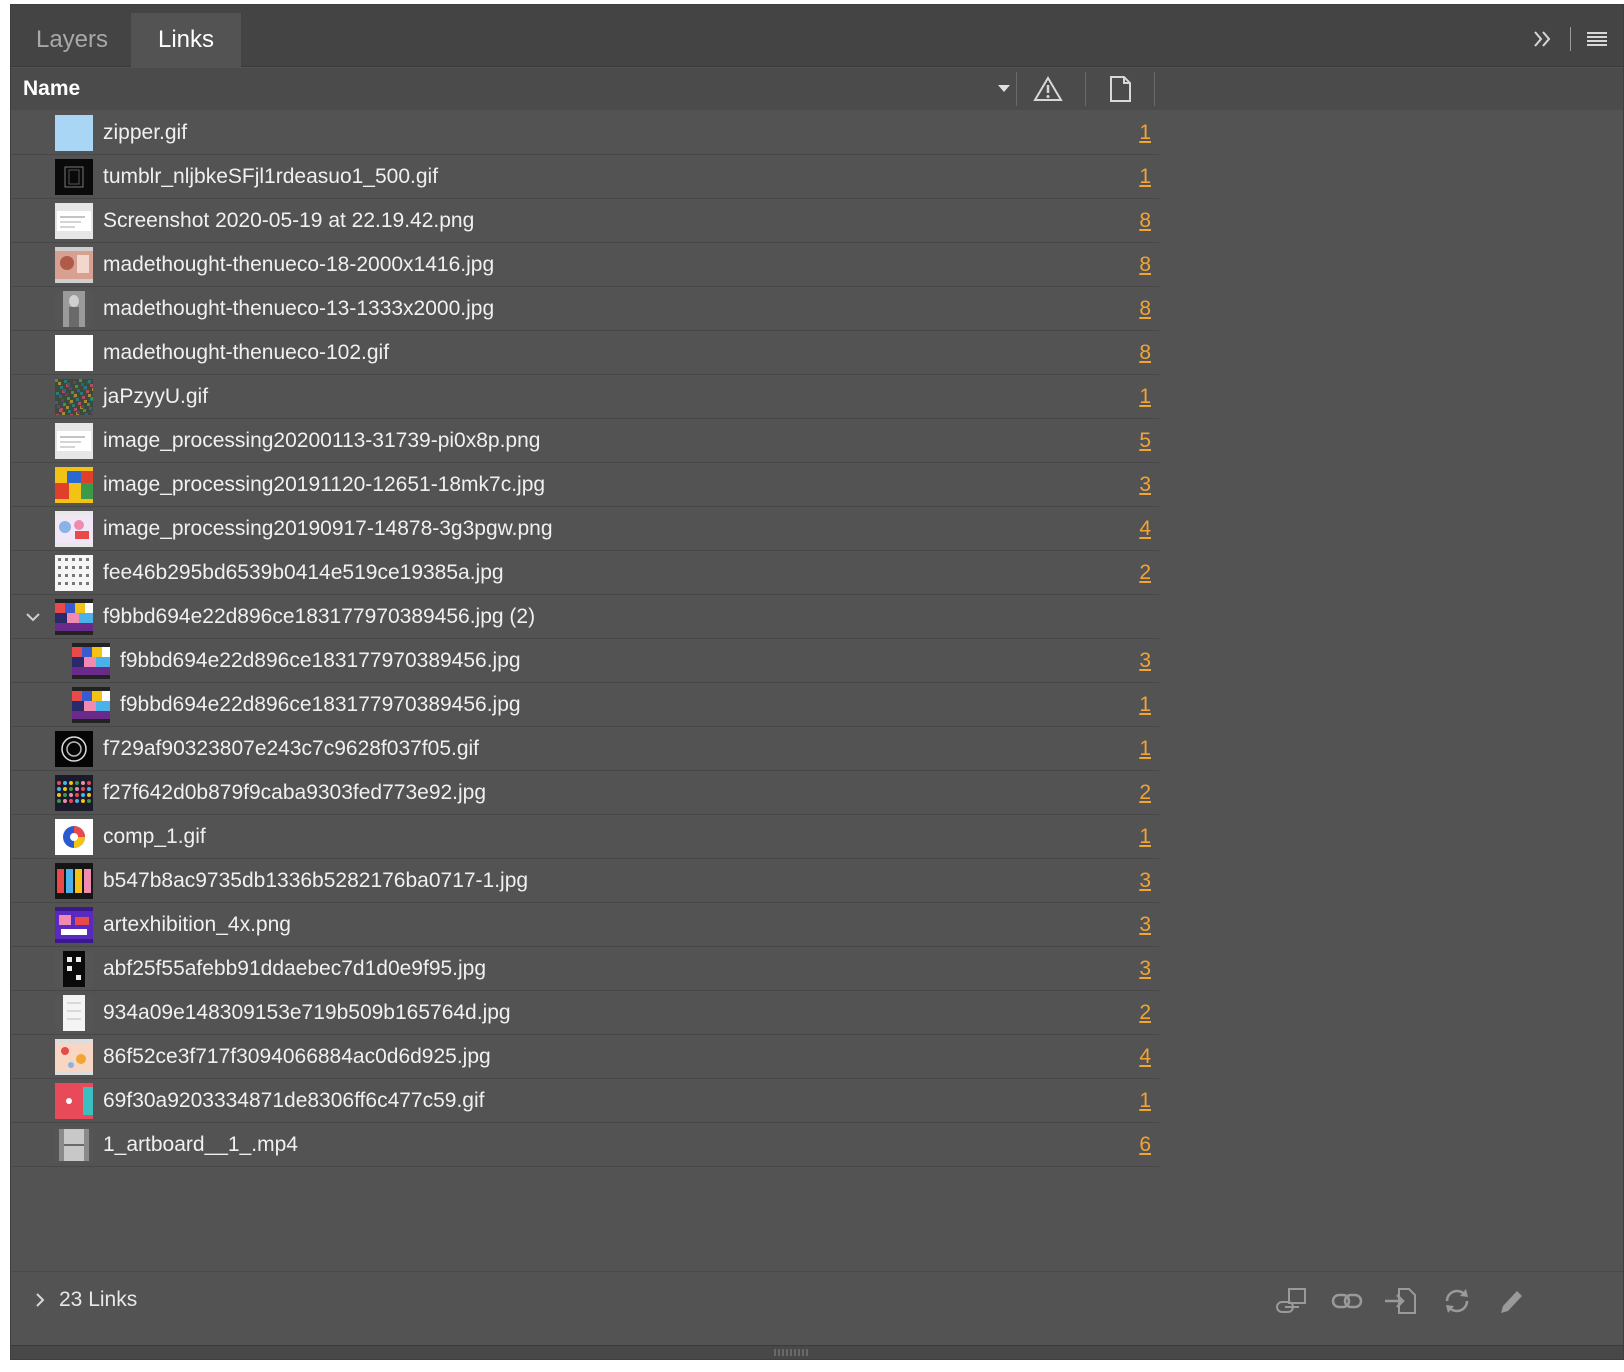 The width and height of the screenshot is (1624, 1372). I want to click on name-column-header: Name, so click(51, 89).